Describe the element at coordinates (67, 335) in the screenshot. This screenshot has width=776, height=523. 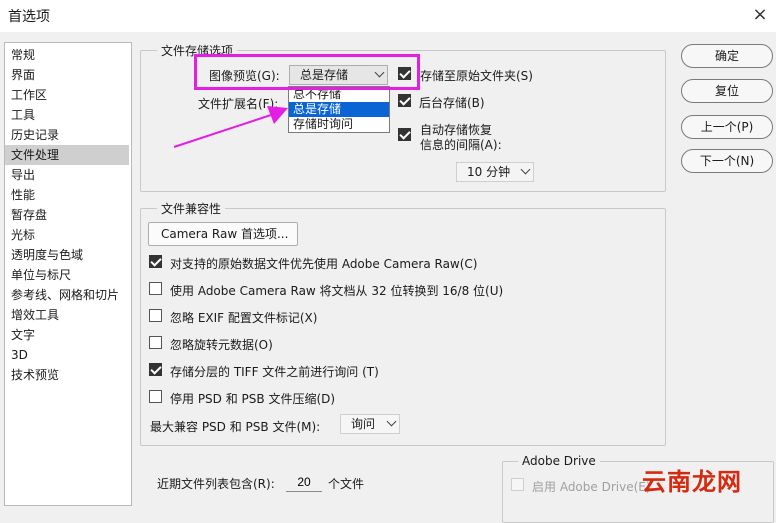
I see `sidebar-item-type: 文字` at that location.